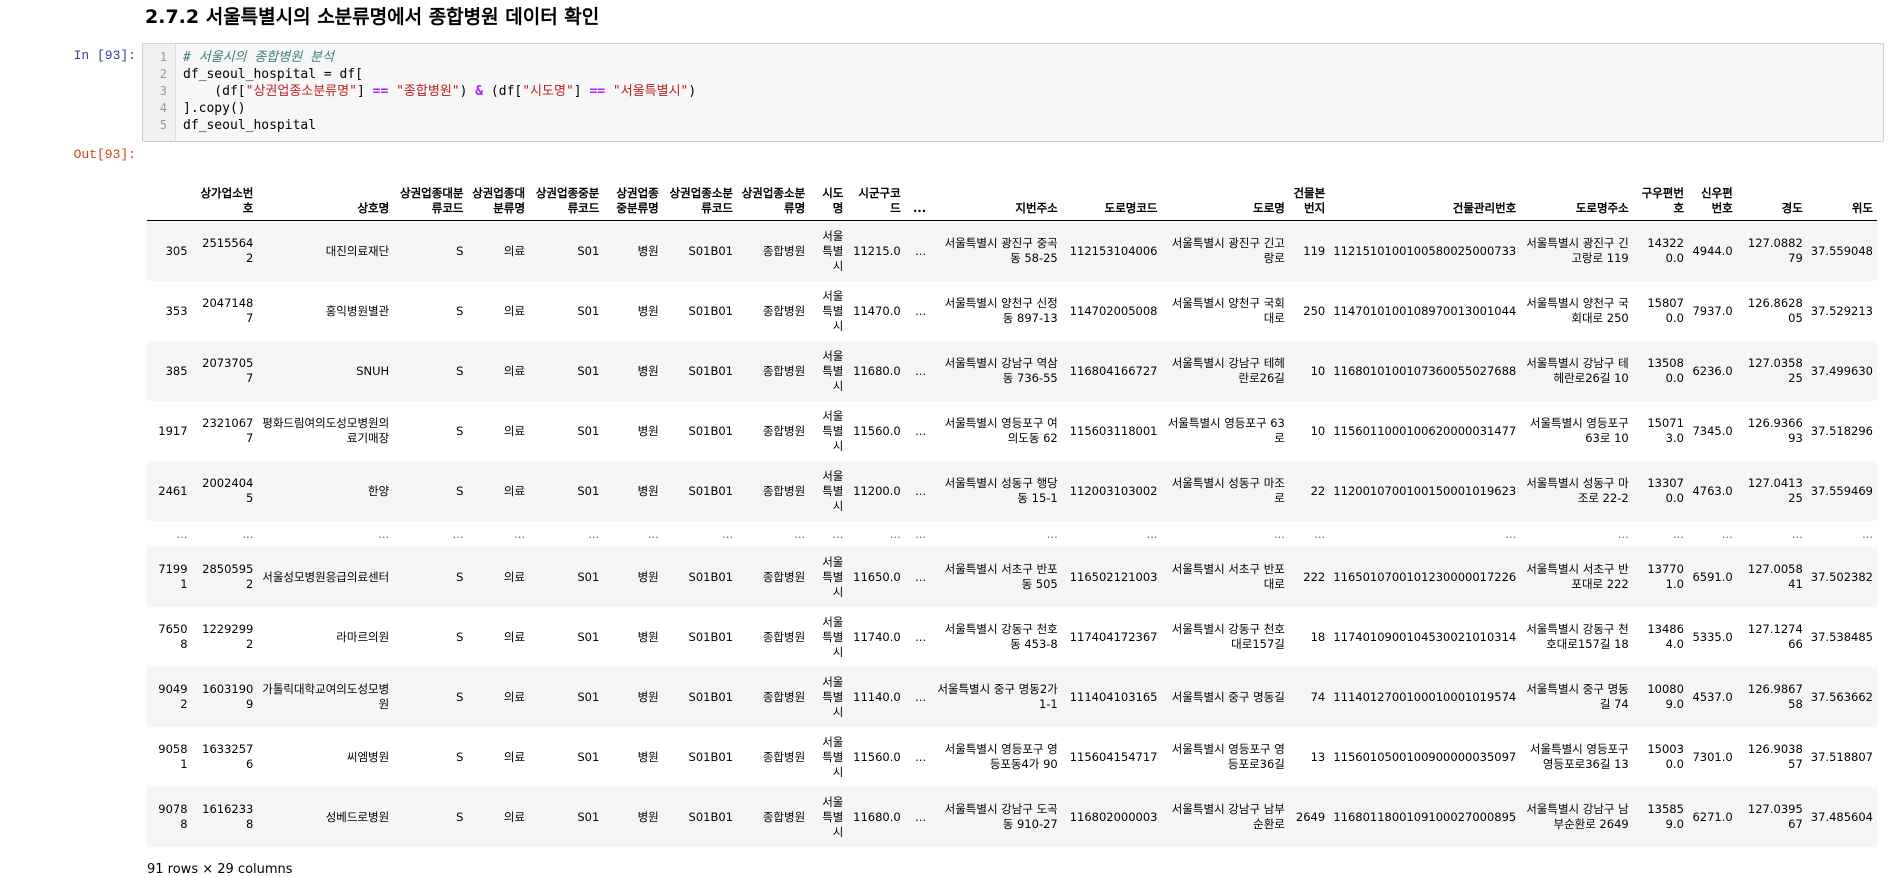 Image resolution: width=1900 pixels, height=877 pixels. I want to click on table-cell: 성베드로병원, so click(325, 817).